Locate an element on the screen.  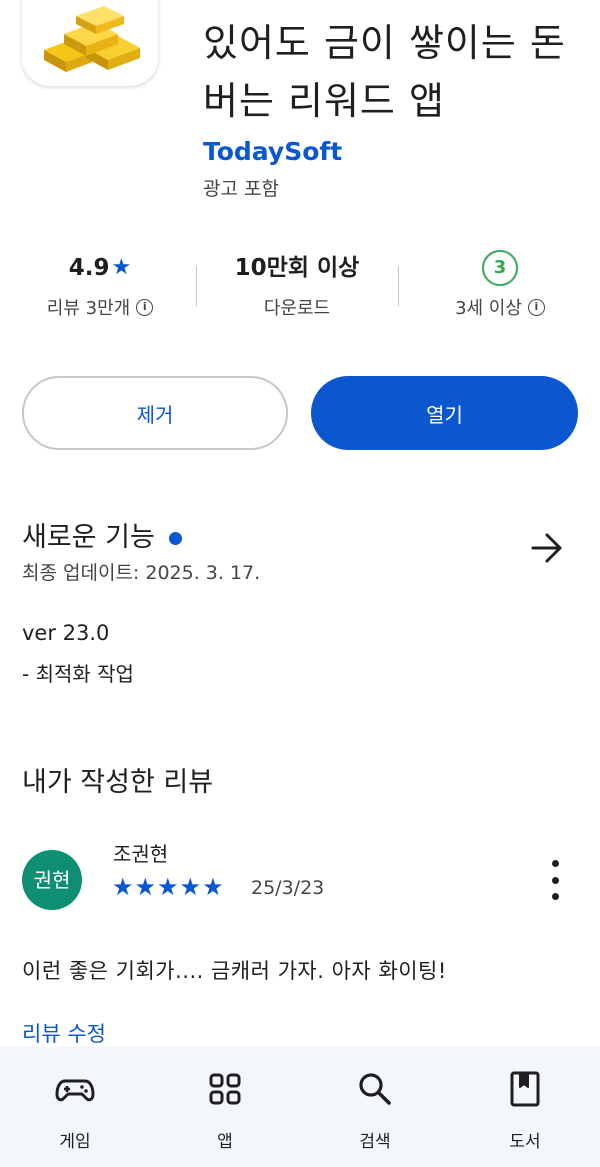
review-count: 리뷰 3만개 is located at coordinates (88, 308).